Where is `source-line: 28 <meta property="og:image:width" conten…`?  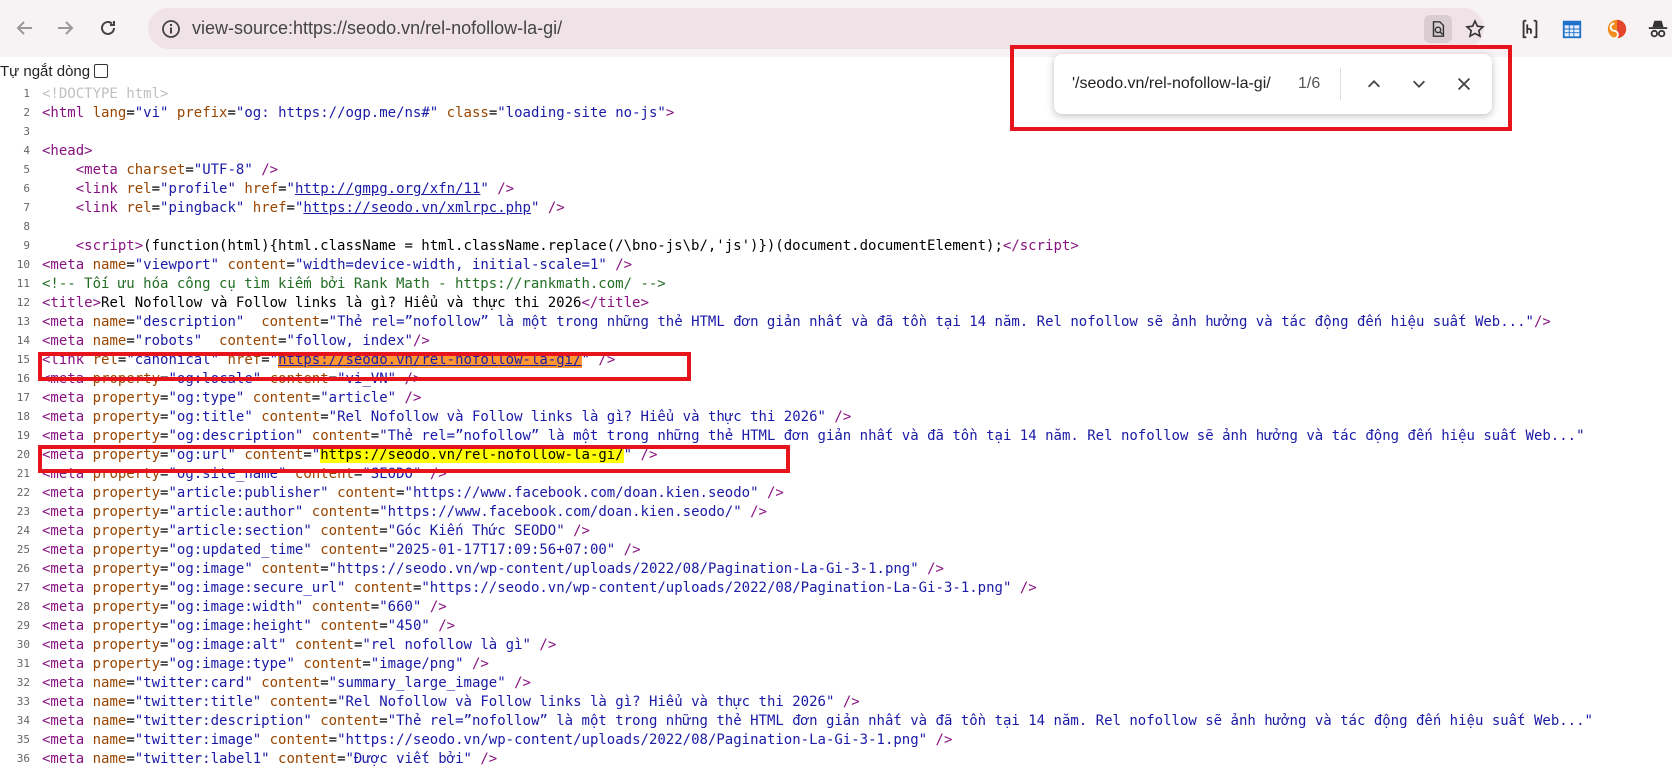 source-line: 28 <meta property="og:image:width" conten… is located at coordinates (836, 607).